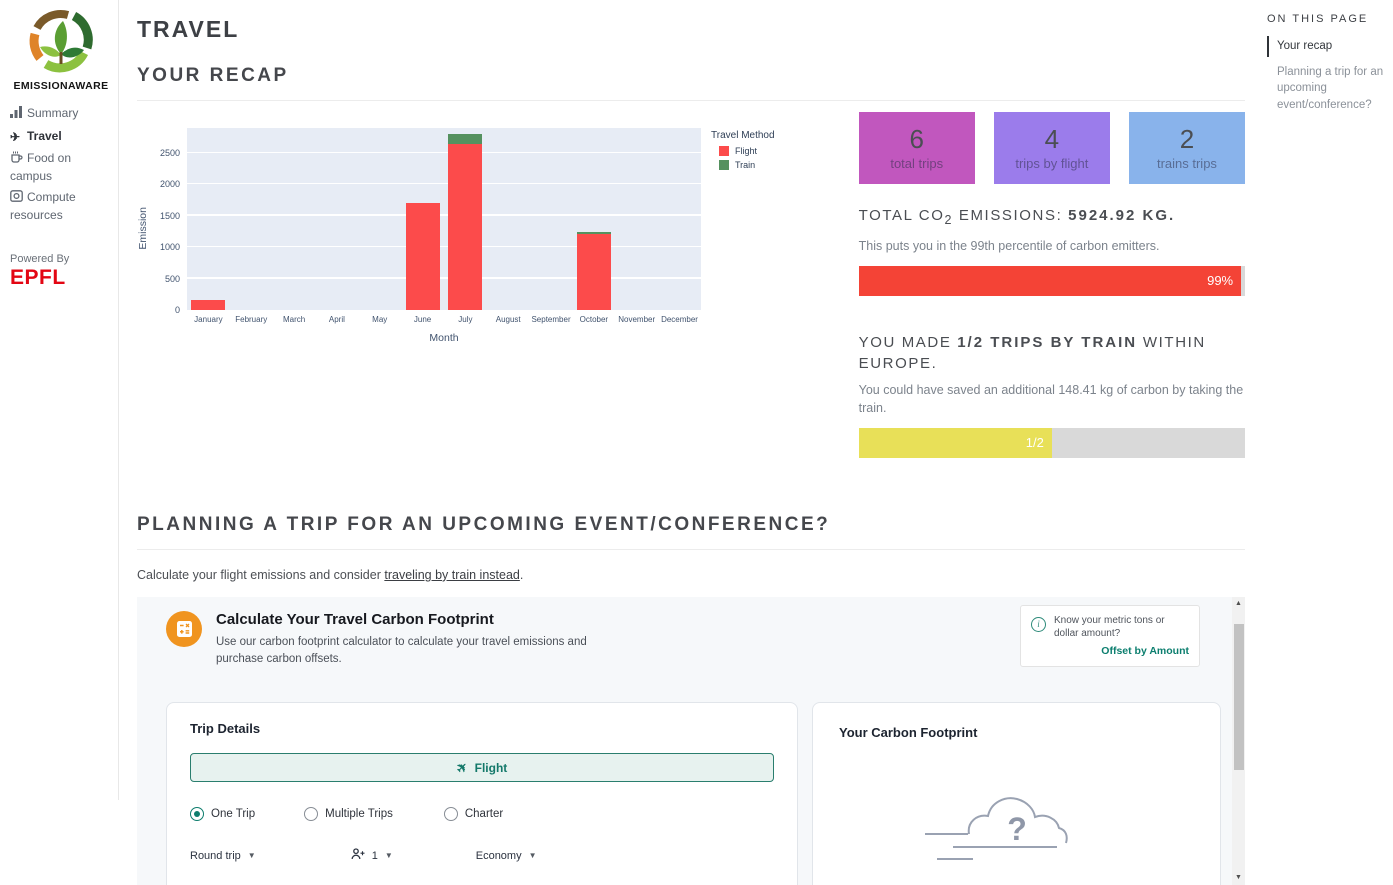 Image resolution: width=1393 pixels, height=885 pixels. I want to click on scroll-up-arrow: ▲, so click(1238, 604).